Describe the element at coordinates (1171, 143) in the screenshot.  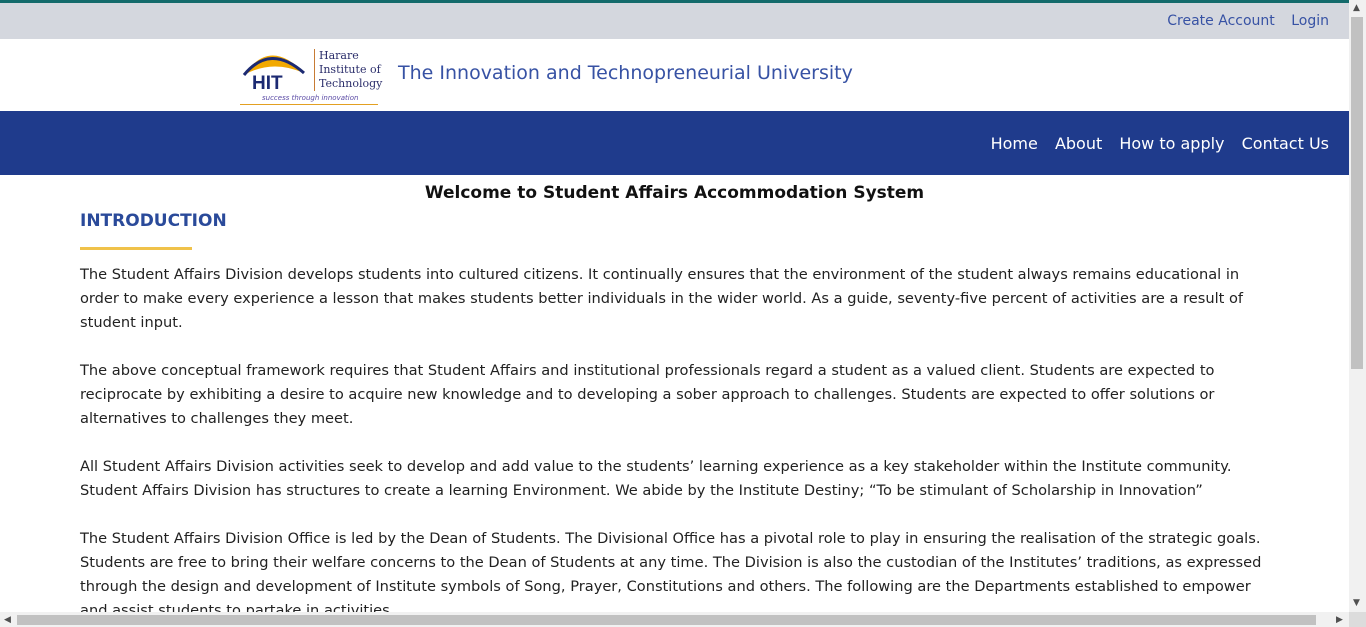
I see `nav-how-to-apply: How to apply` at that location.